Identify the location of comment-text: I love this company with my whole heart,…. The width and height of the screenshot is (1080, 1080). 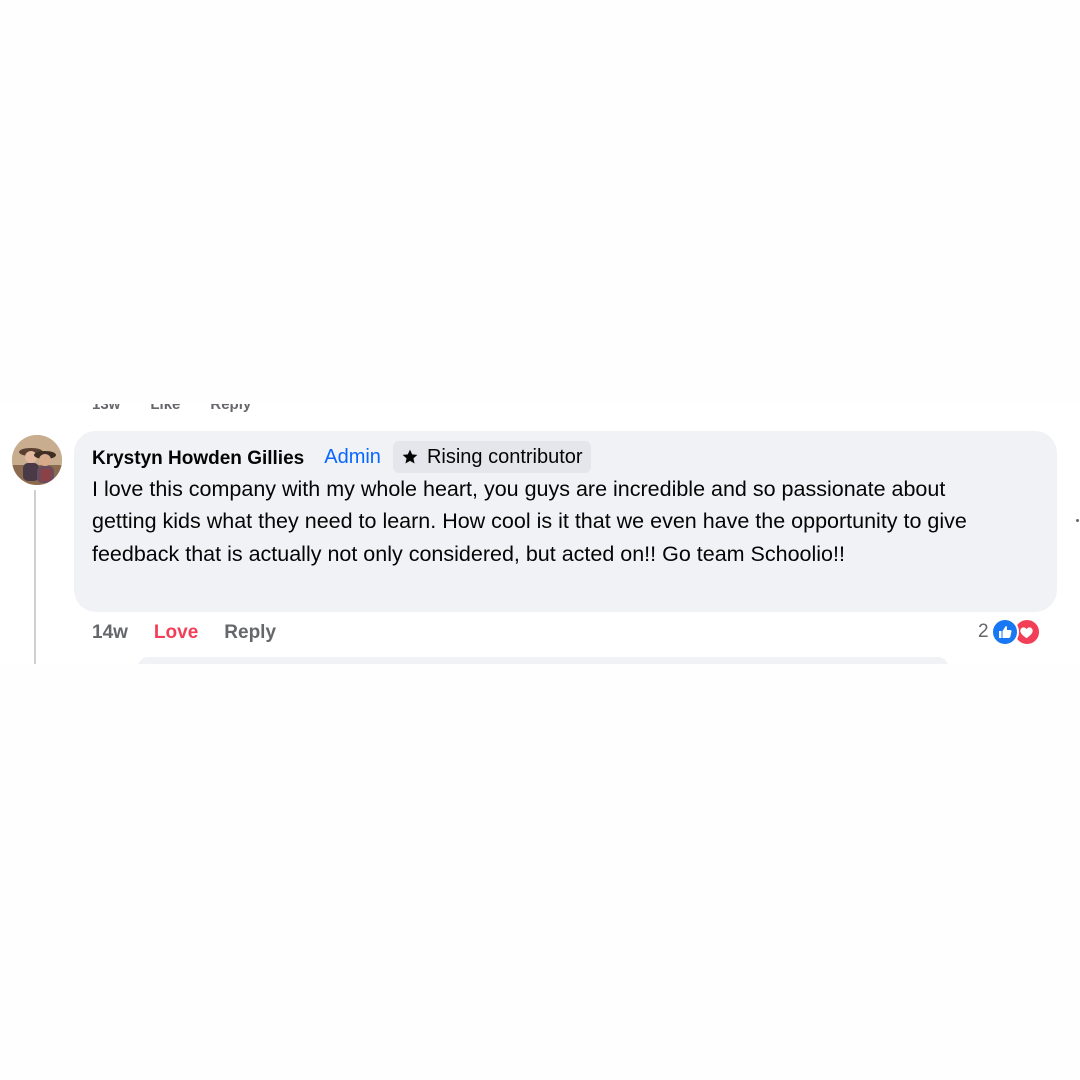
(529, 521).